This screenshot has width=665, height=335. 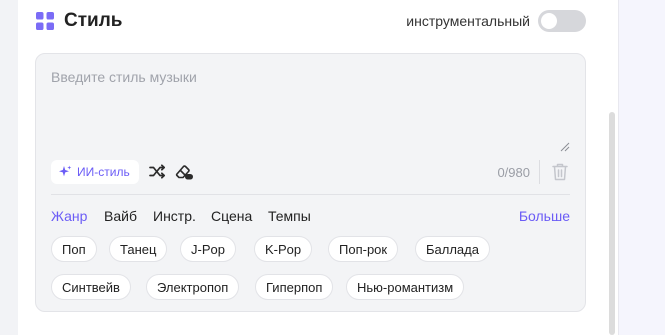 I want to click on card-divider, so click(x=310, y=194).